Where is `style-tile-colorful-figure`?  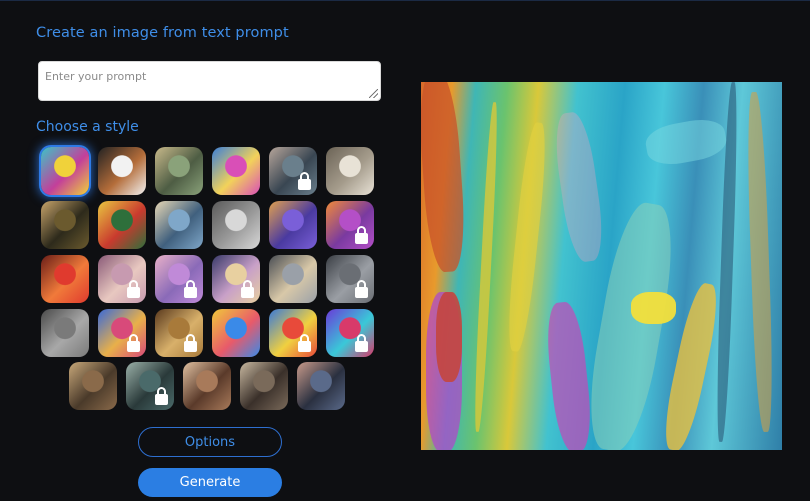 style-tile-colorful-figure is located at coordinates (122, 333).